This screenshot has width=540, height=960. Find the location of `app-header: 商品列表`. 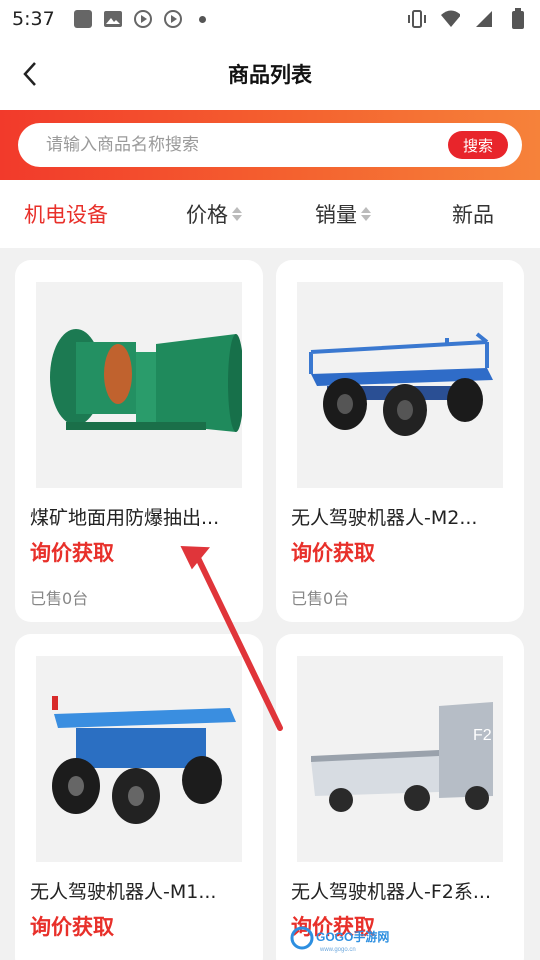

app-header: 商品列表 is located at coordinates (270, 74).